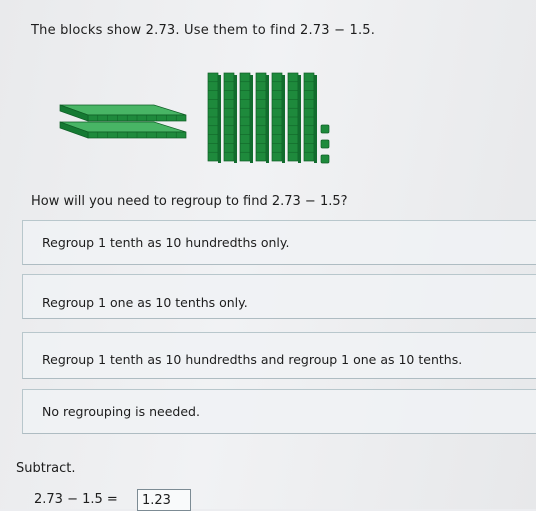 The image size is (536, 511). I want to click on answer-choice-2: Regroup 1 one as 10 tenths only., so click(279, 296).